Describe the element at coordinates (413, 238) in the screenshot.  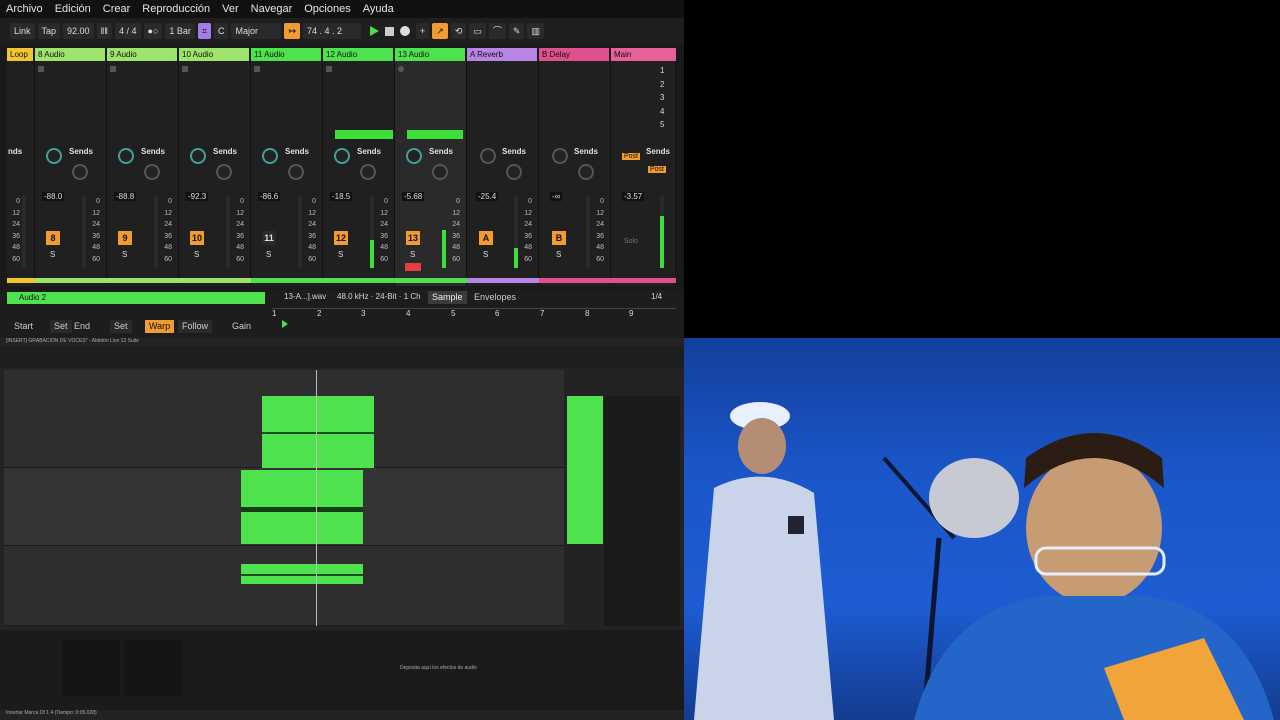
I see `track-activator-button: 13` at that location.